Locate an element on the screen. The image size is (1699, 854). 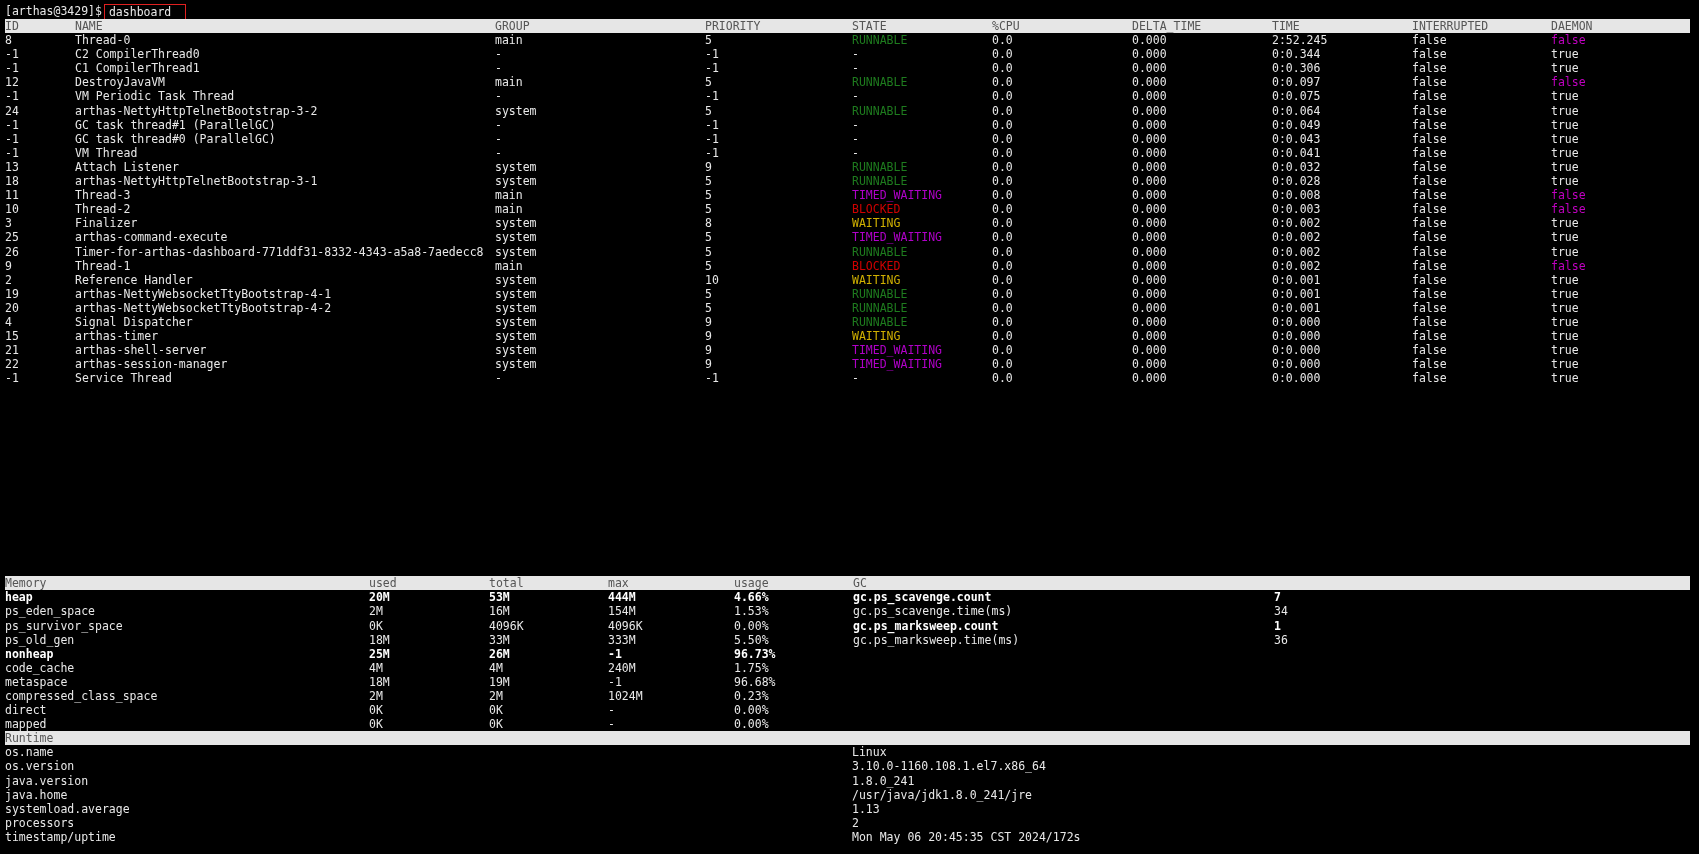
table-cell-text: 0:0.043 is located at coordinates (1297, 138).